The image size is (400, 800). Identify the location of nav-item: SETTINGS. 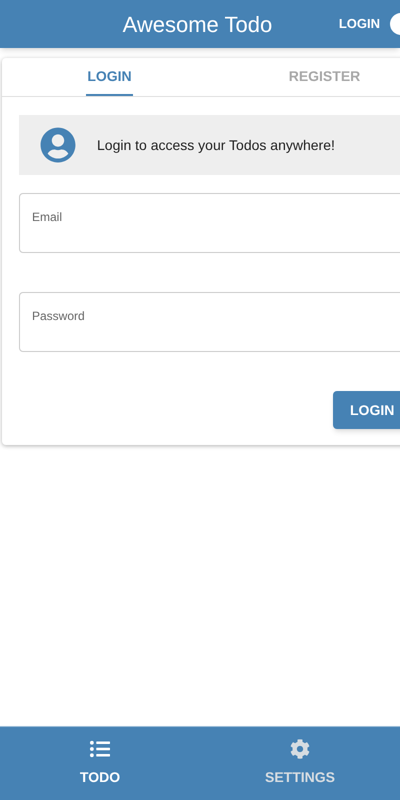
(299, 763).